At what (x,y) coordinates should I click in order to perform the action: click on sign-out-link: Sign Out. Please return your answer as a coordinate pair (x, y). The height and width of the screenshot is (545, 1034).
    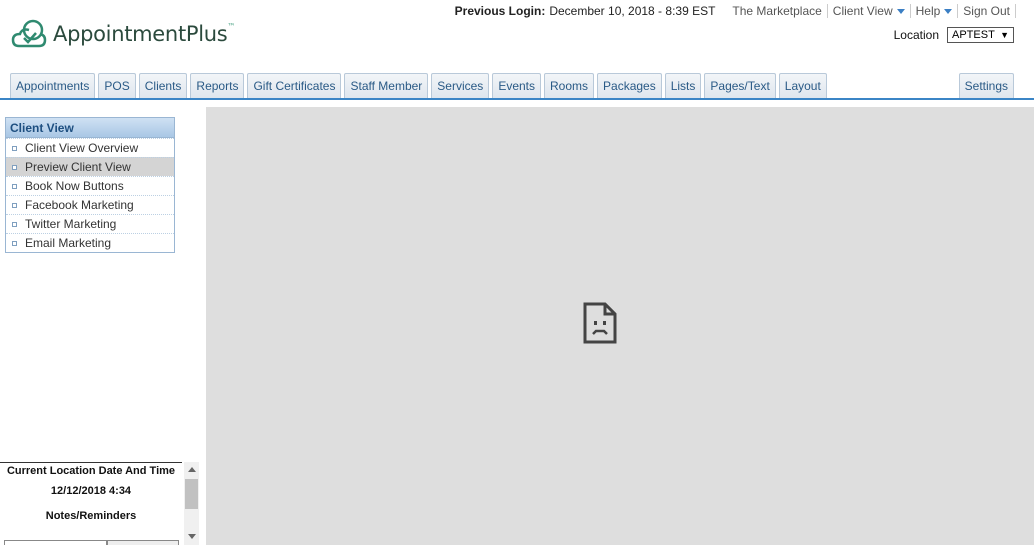
    Looking at the image, I should click on (987, 11).